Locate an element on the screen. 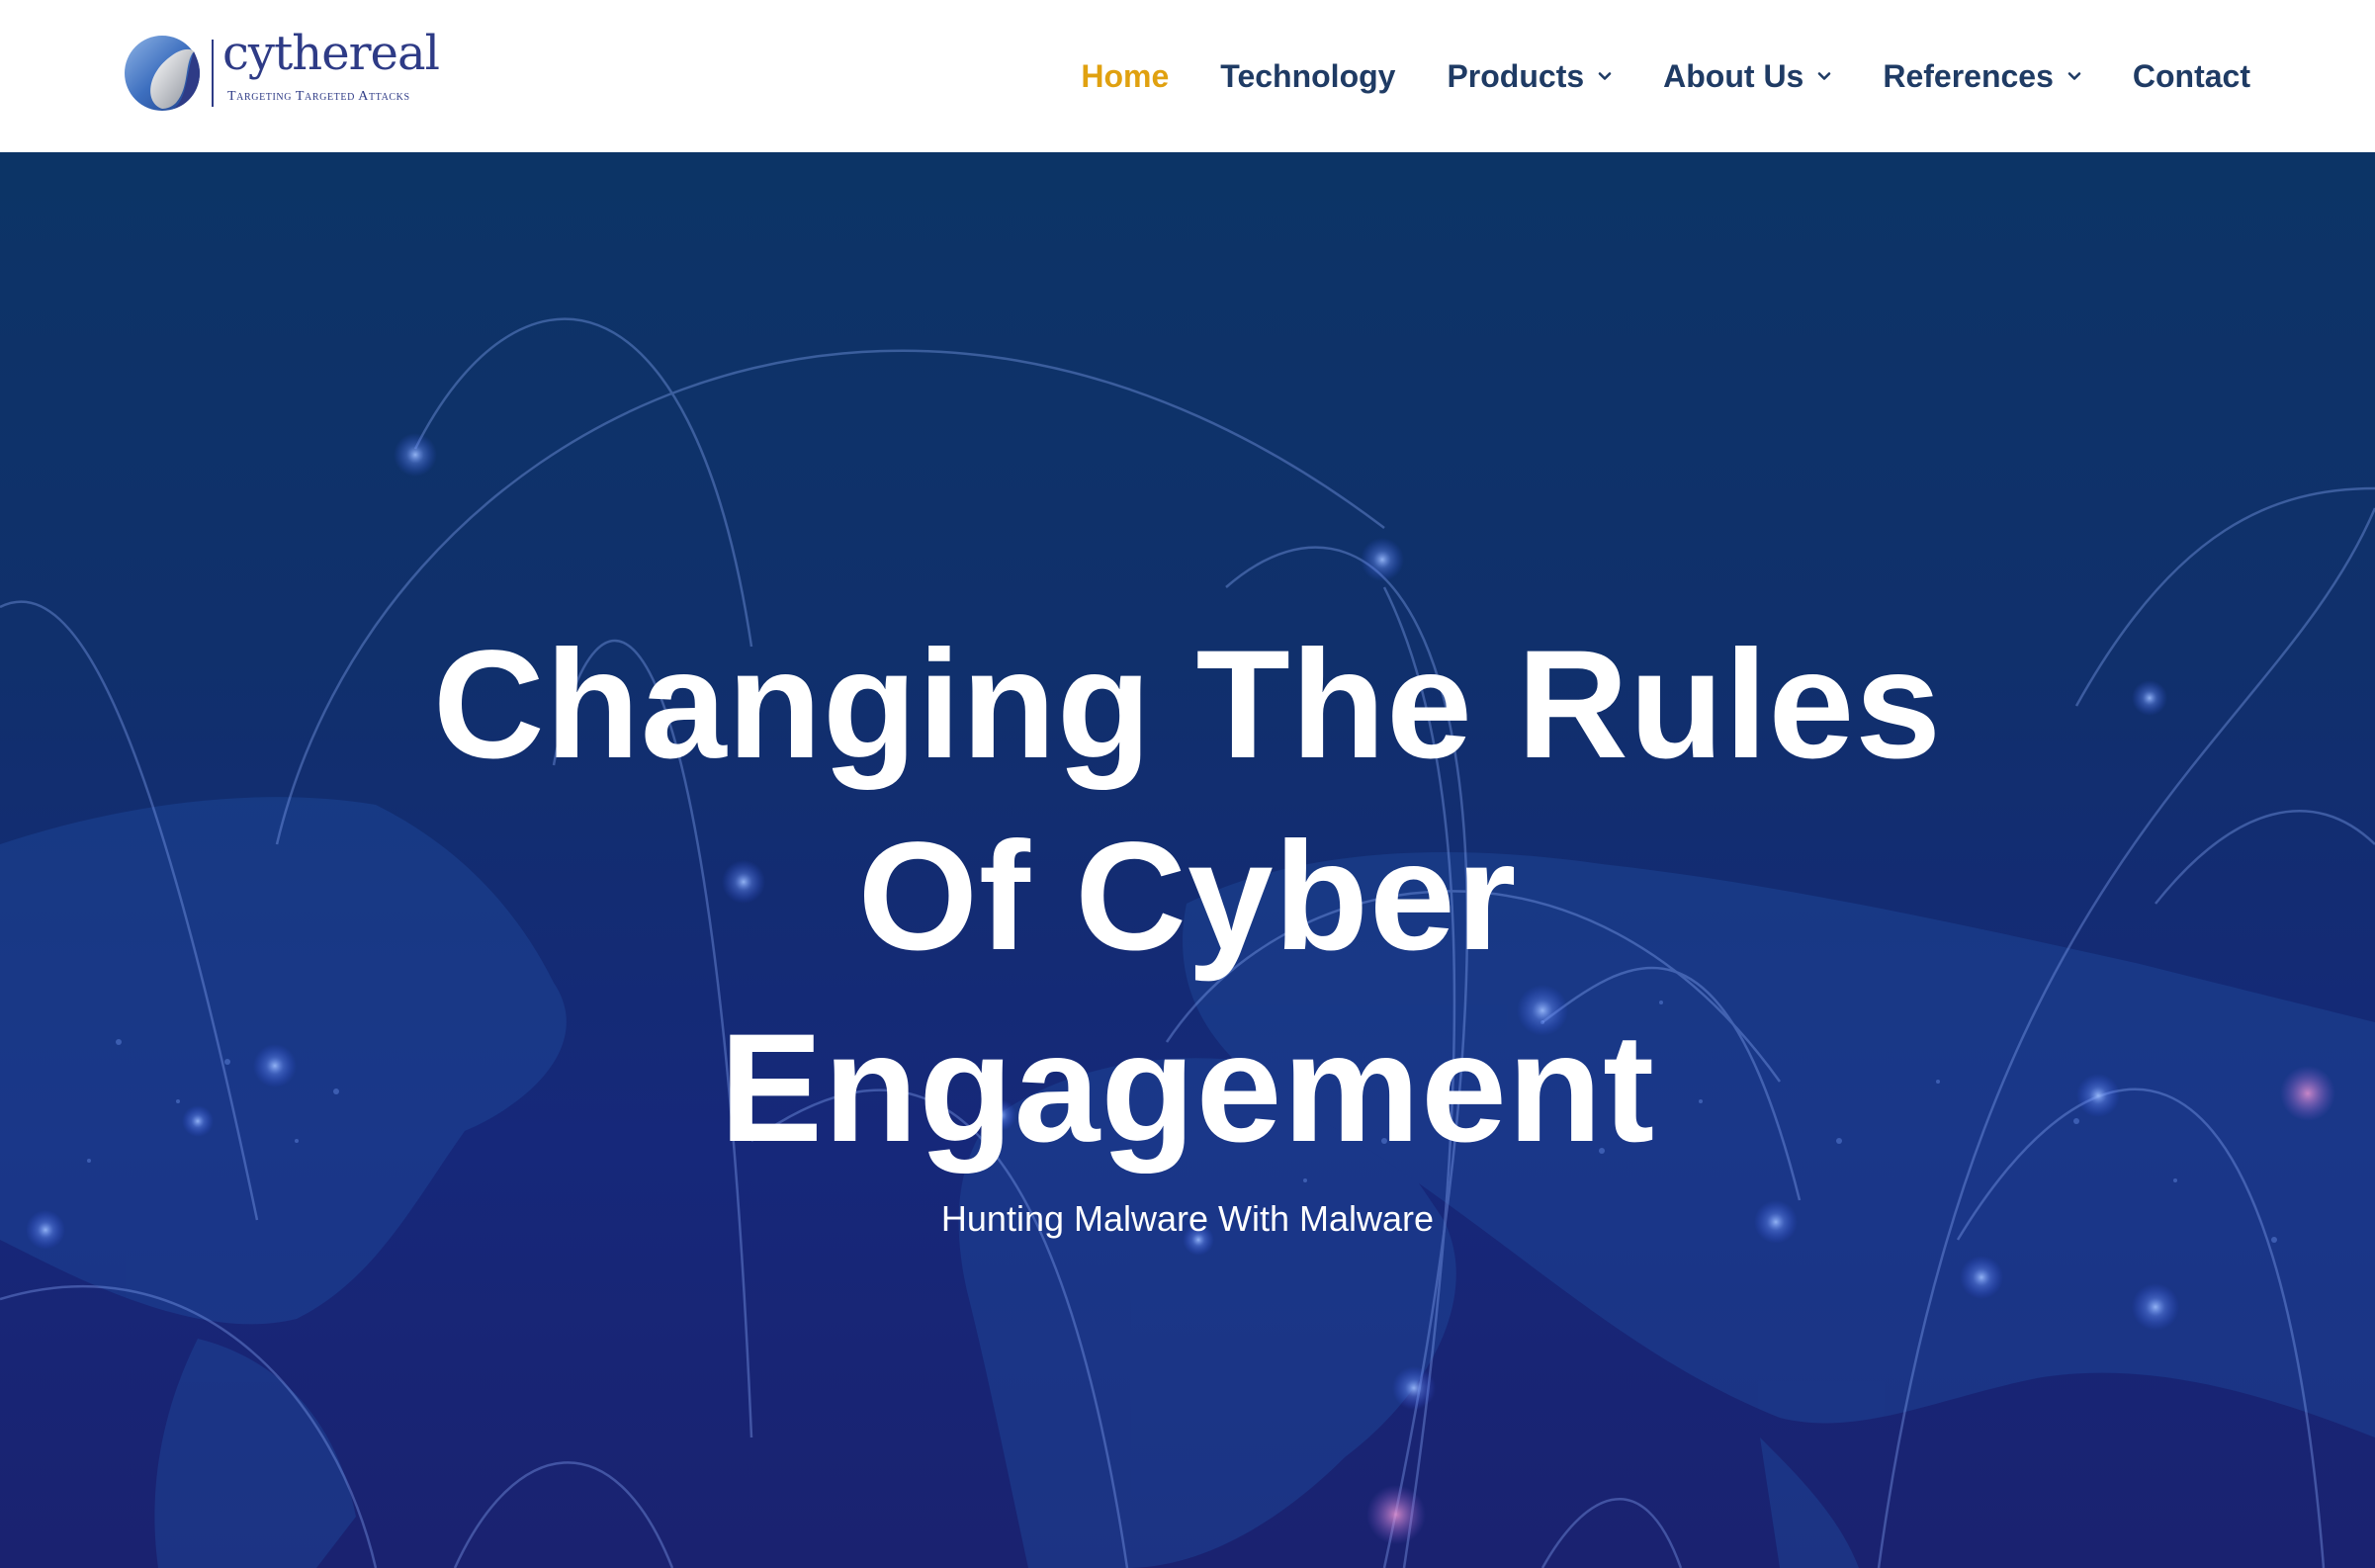 The image size is (2375, 1568). nav-item-products: Products is located at coordinates (1529, 77).